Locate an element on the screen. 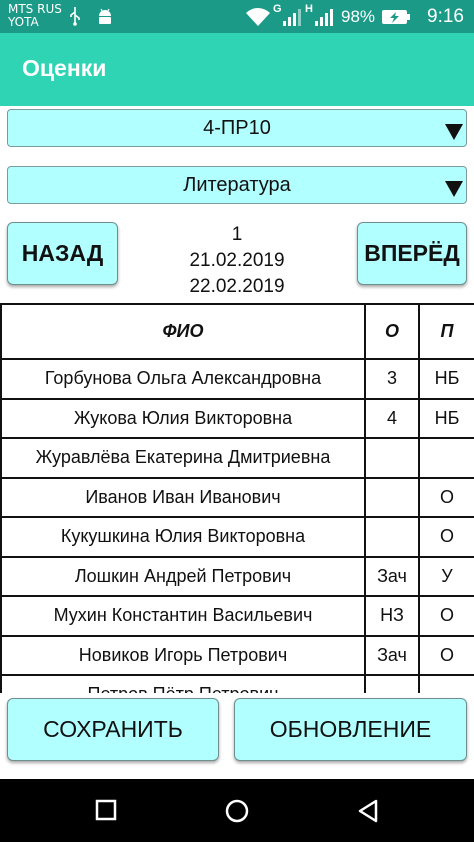  subject-spinner-value: Литература is located at coordinates (237, 184).